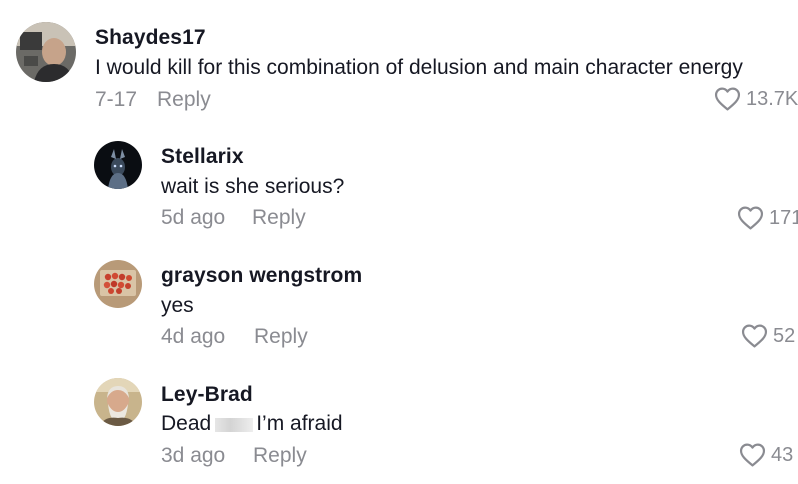  I want to click on like-count: 43, so click(782, 454).